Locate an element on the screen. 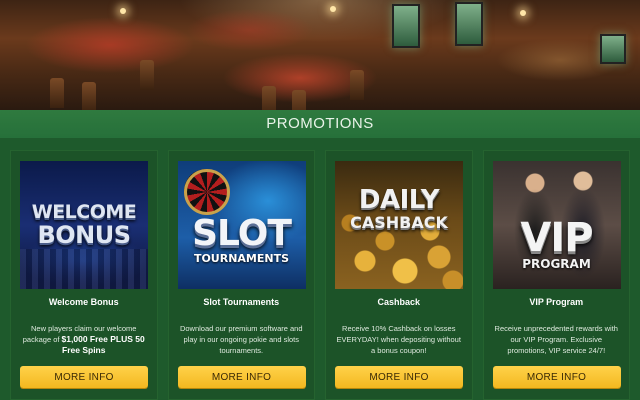 This screenshot has width=640, height=400. card-description-highlight: $1,000 Free PLUS 50 Free Spins is located at coordinates (103, 344).